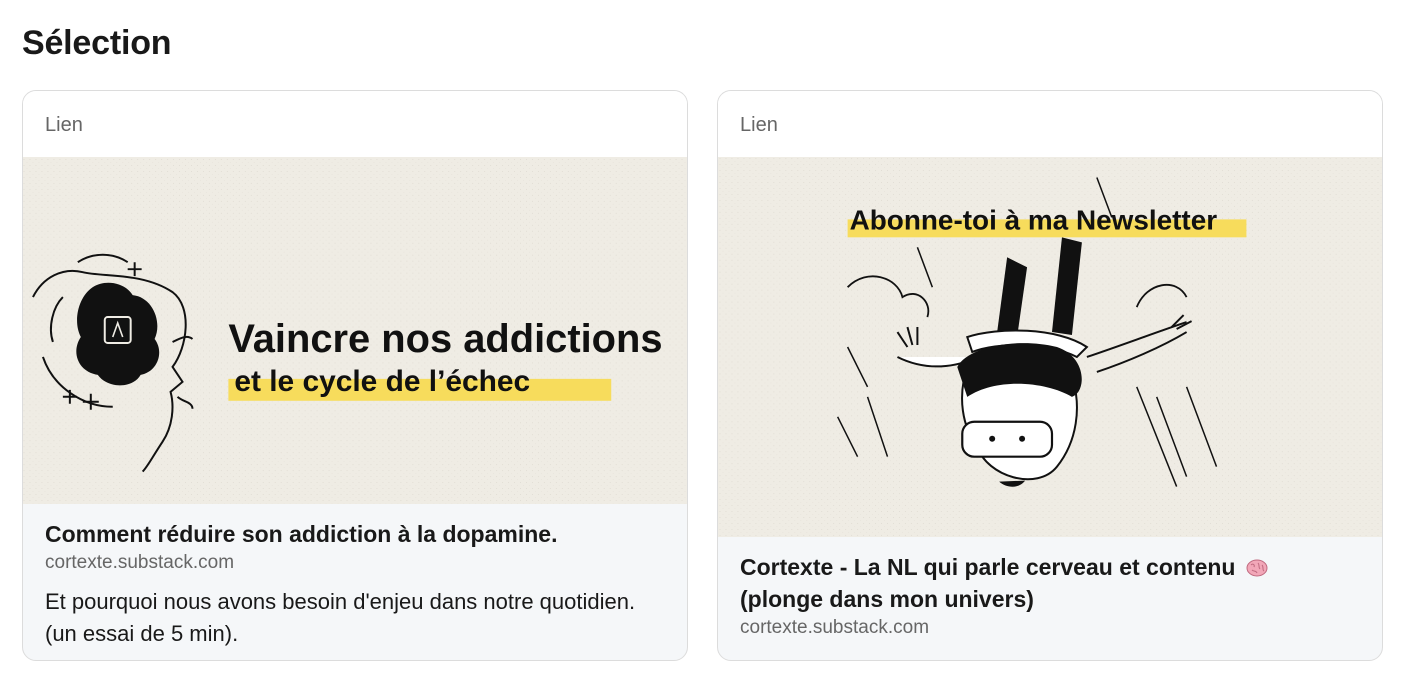  Describe the element at coordinates (382, 381) in the screenshot. I see `image-headline-line2: et le cycle de l’échec` at that location.